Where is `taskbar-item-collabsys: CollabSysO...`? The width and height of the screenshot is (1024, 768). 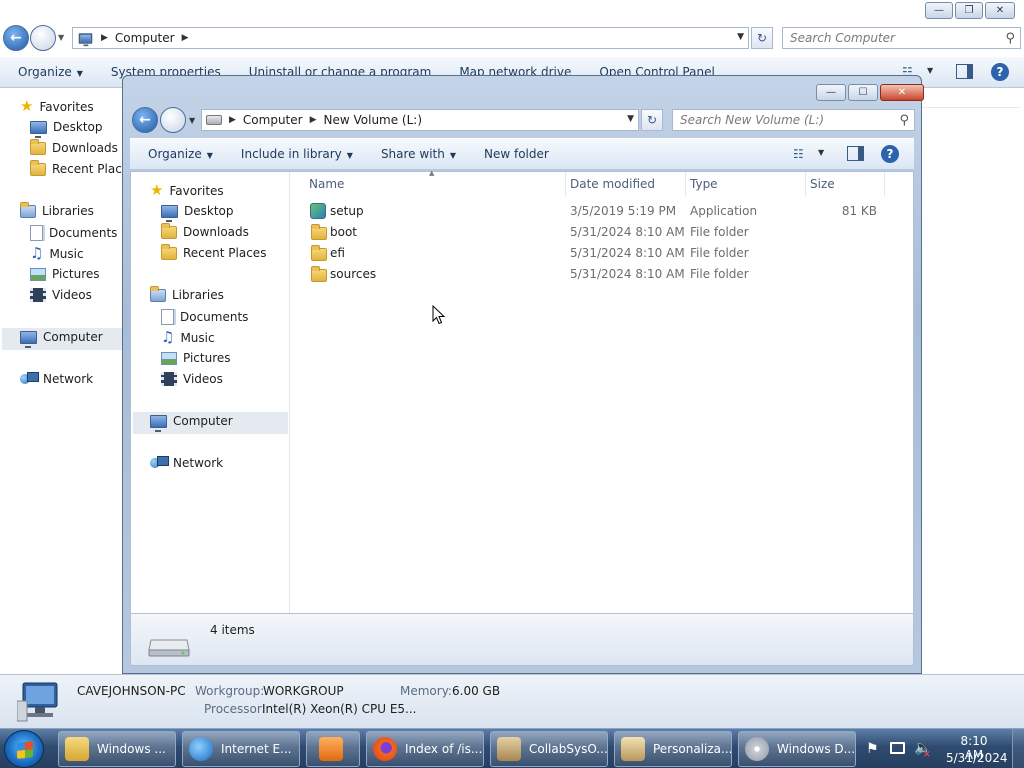 taskbar-item-collabsys: CollabSysO... is located at coordinates (549, 749).